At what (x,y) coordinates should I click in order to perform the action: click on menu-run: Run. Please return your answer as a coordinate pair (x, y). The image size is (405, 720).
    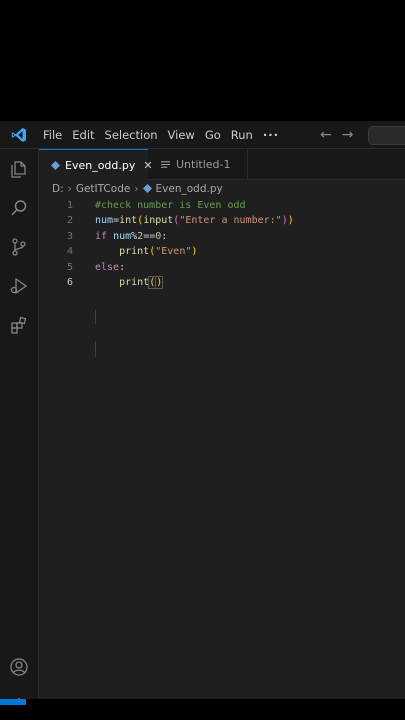
    Looking at the image, I should click on (242, 135).